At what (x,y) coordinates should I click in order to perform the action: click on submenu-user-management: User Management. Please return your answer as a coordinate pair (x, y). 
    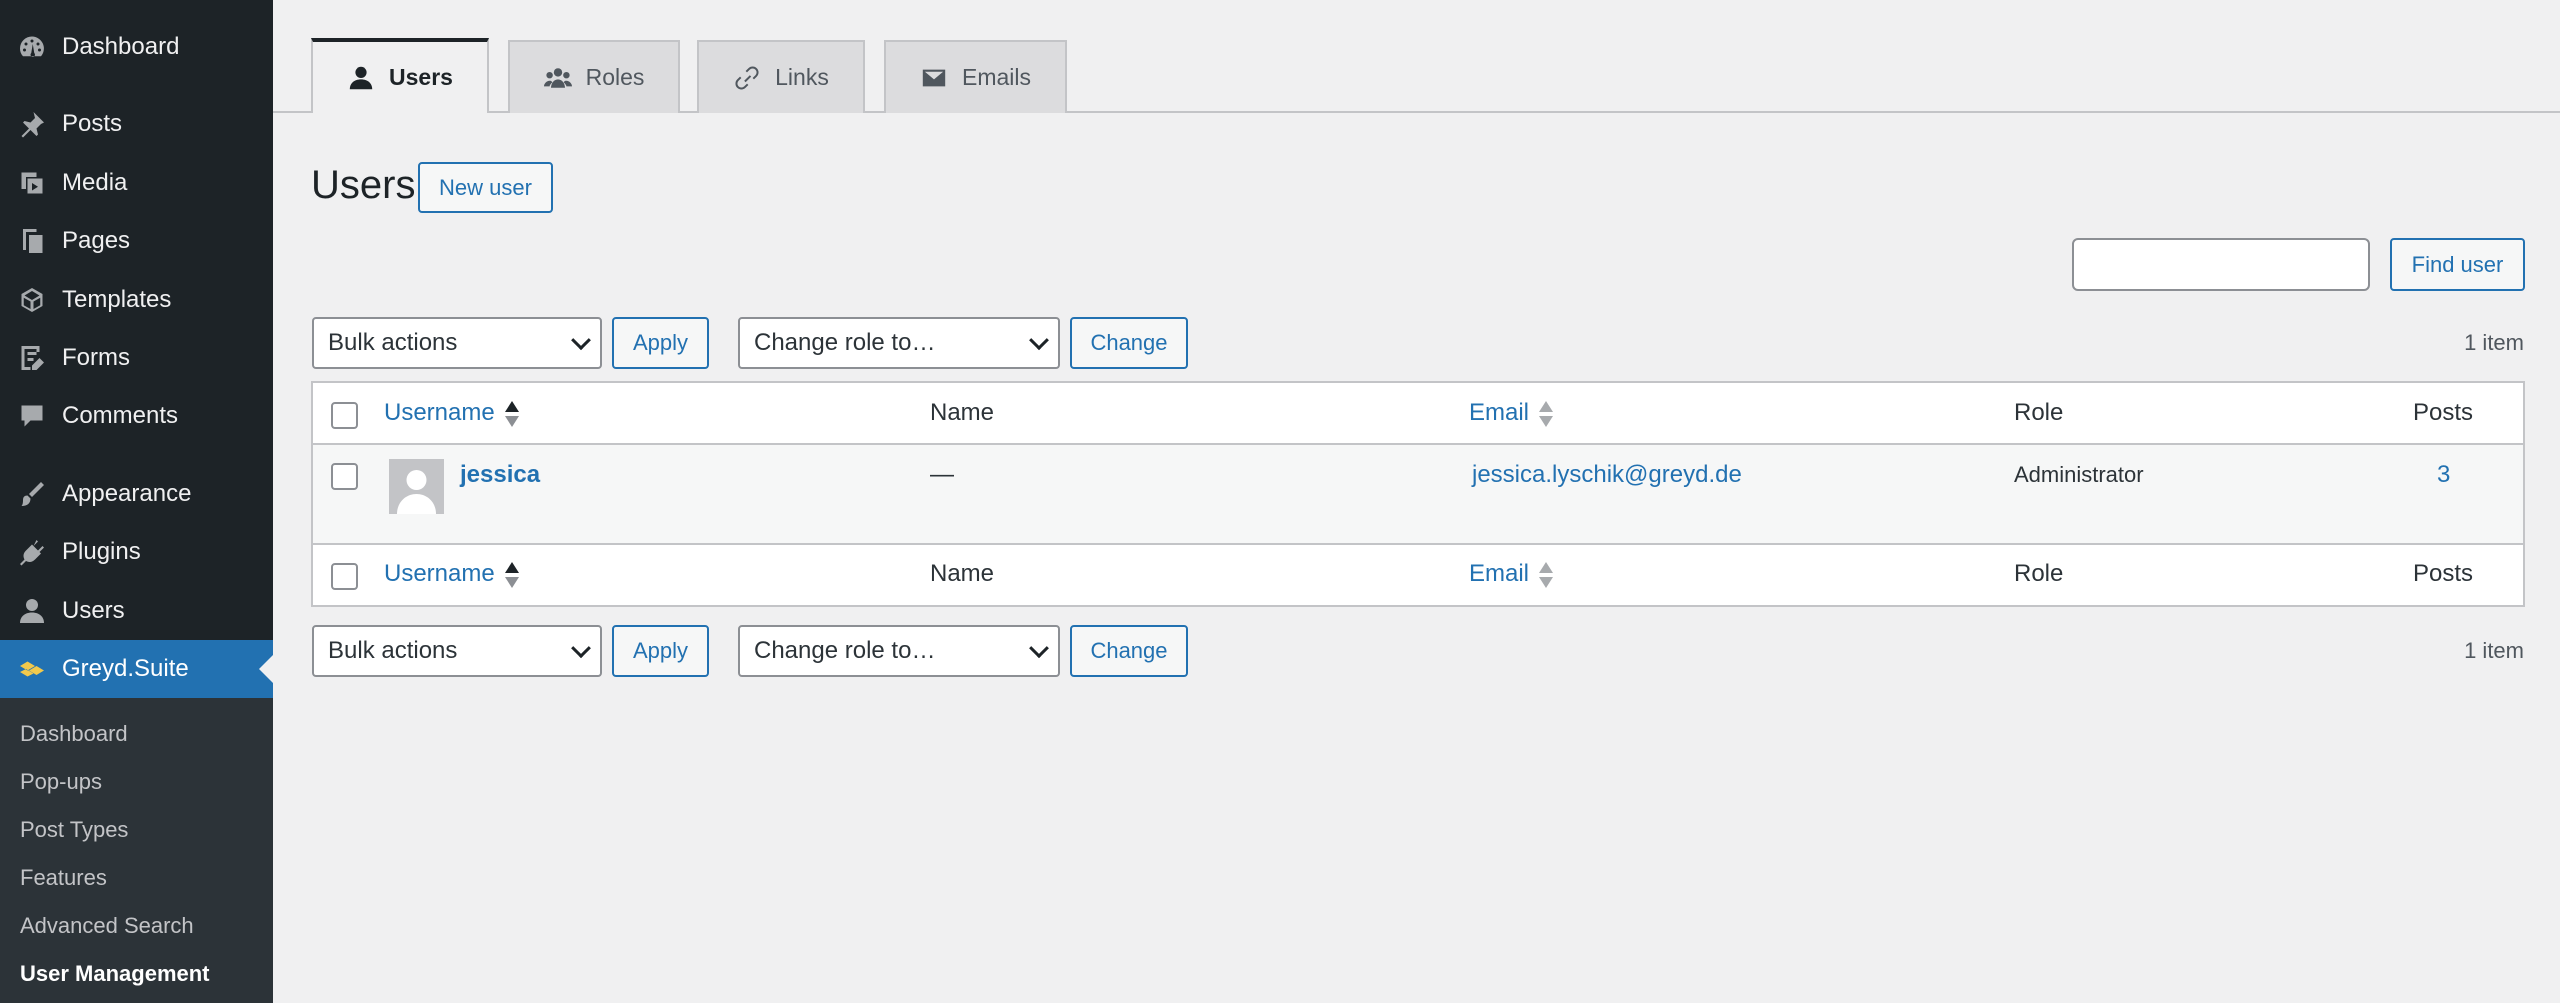
    Looking at the image, I should click on (115, 974).